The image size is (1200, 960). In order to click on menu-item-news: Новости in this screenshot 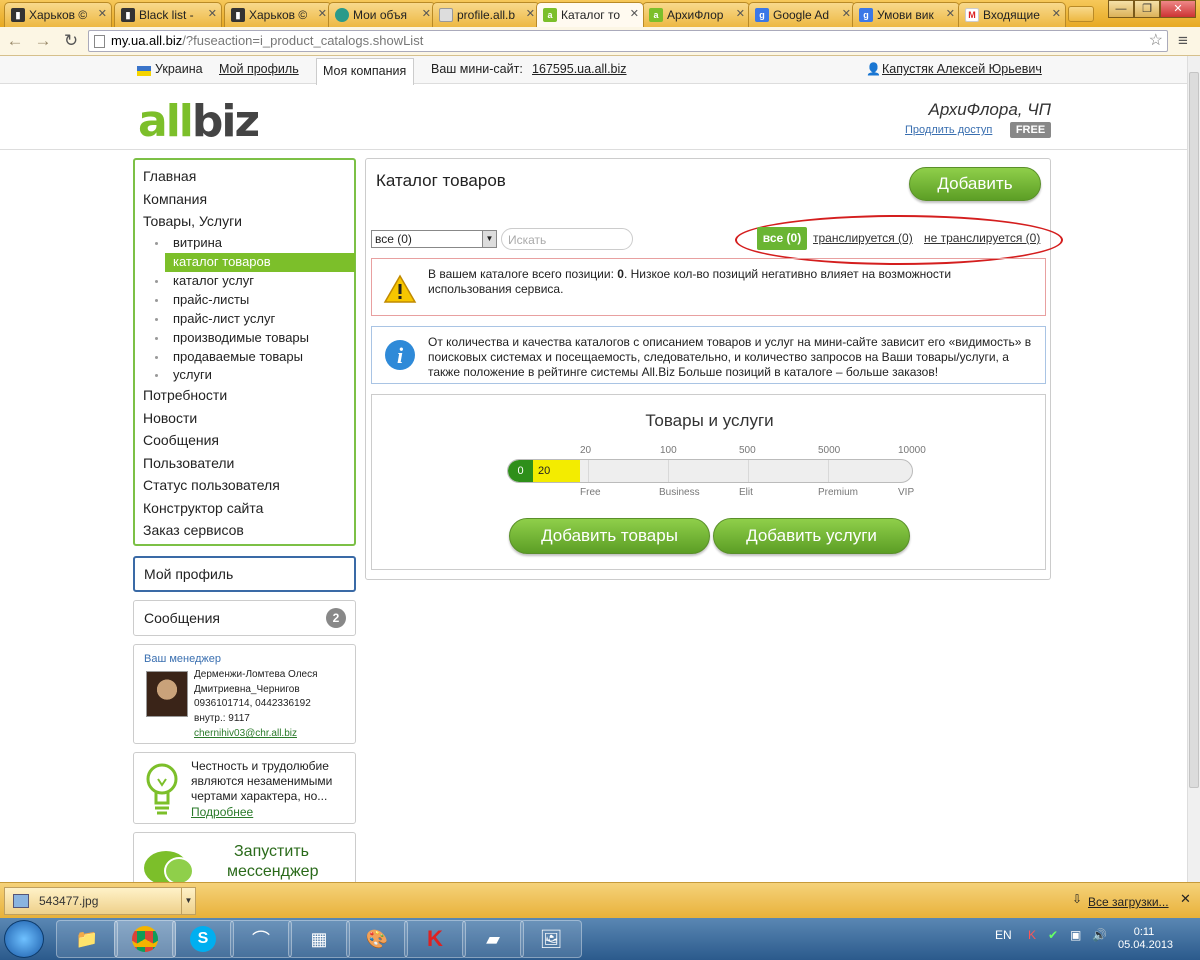, I will do `click(170, 418)`.